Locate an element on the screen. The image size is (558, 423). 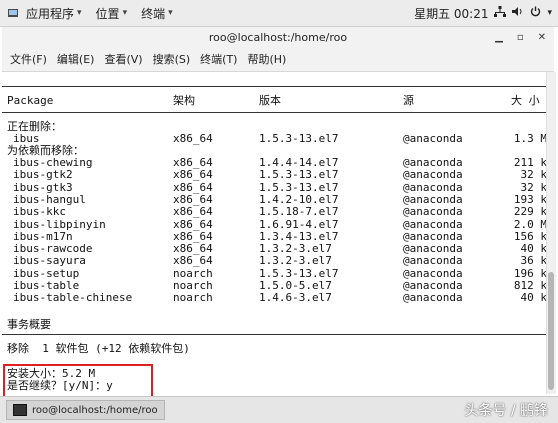
applications-menu: 应用程序 ▾ is located at coordinates (54, 13).